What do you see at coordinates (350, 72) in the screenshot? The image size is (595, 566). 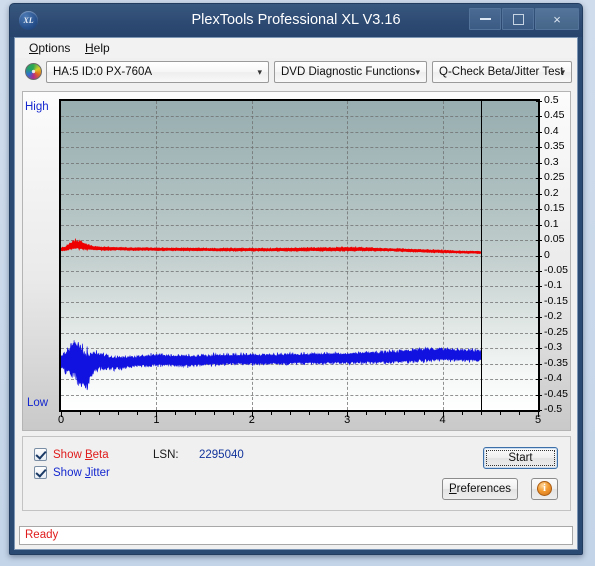 I see `function-select: DVD Diagnostic Functions ▾` at bounding box center [350, 72].